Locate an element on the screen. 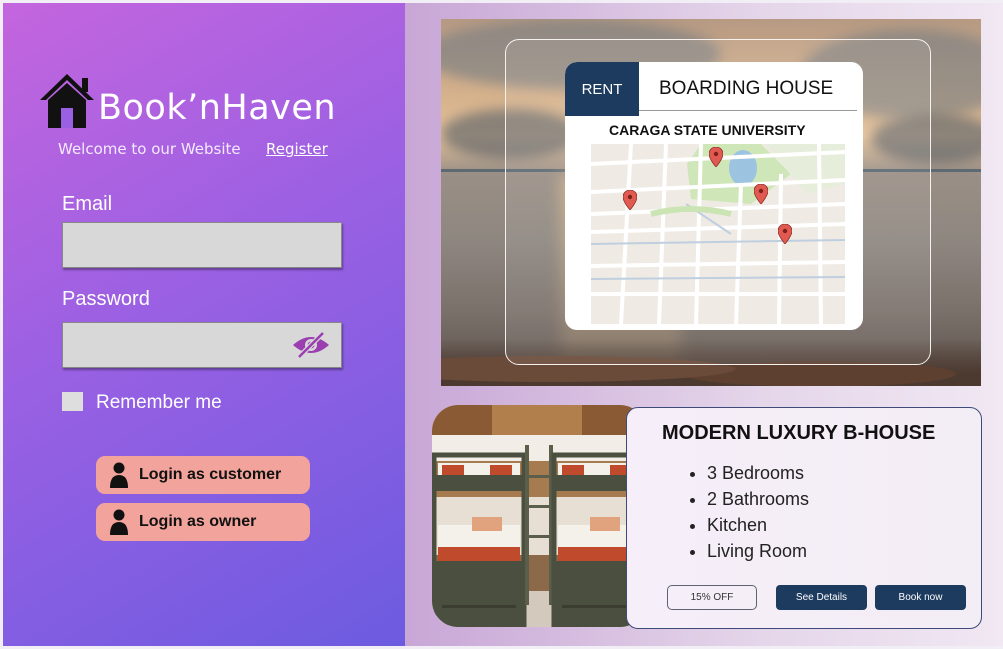  location-title: CARAGA STATE UNIVERSITY is located at coordinates (707, 130).